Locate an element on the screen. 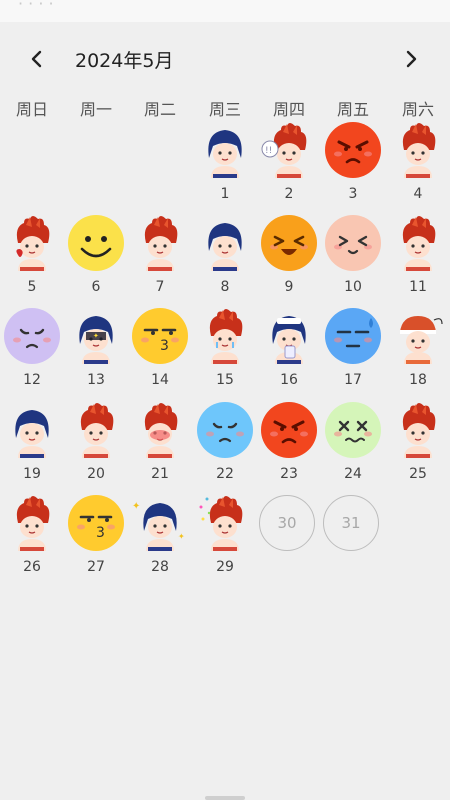  day-number: 9 is located at coordinates (289, 287).